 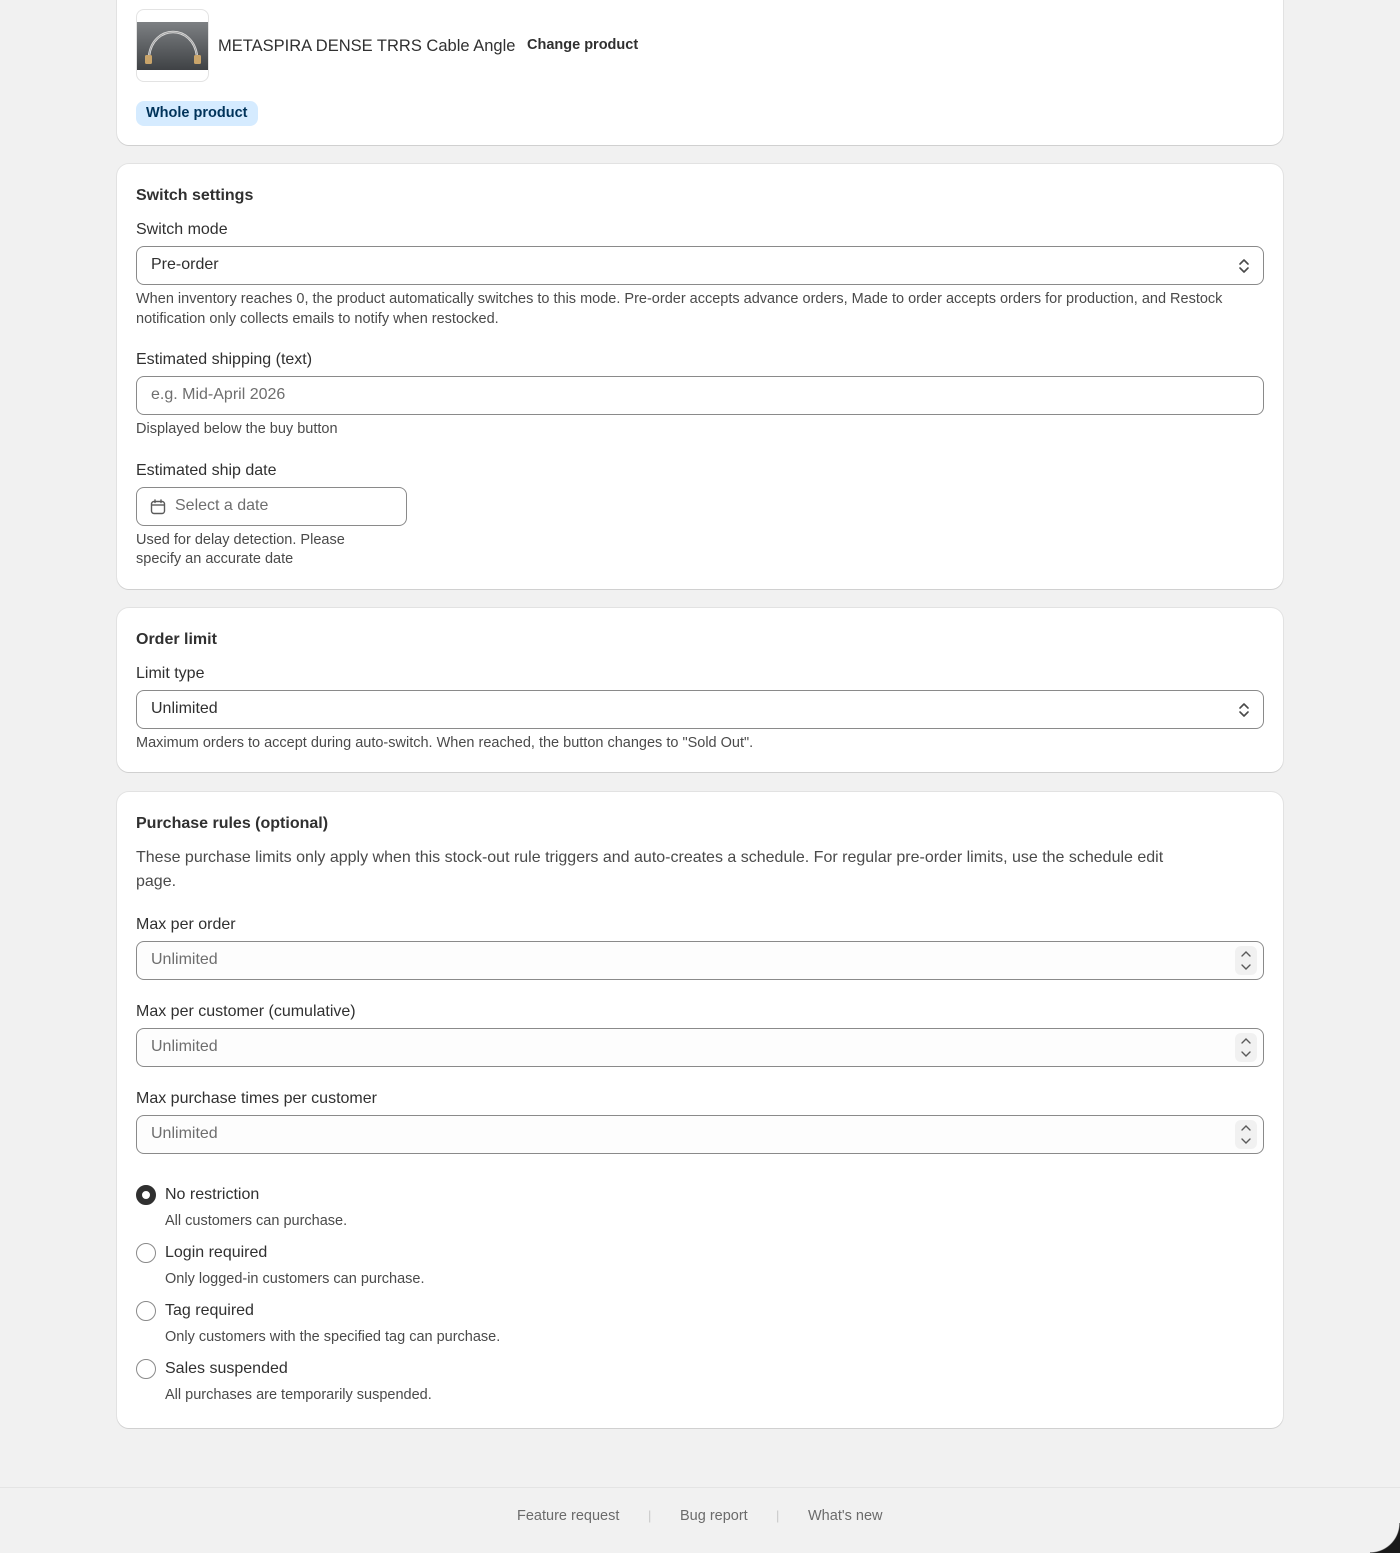 What do you see at coordinates (700, 265) in the screenshot?
I see `switch-mode-select: Pre-order` at bounding box center [700, 265].